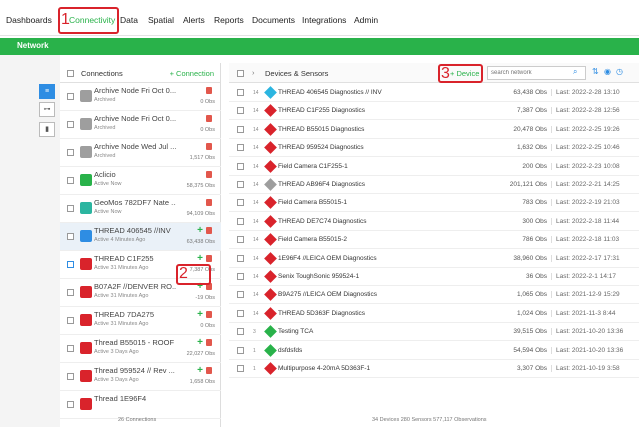 The image size is (639, 427). Describe the element at coordinates (321, 129) in the screenshot. I see `device-name: THREAD B55015 Diagnostics` at that location.